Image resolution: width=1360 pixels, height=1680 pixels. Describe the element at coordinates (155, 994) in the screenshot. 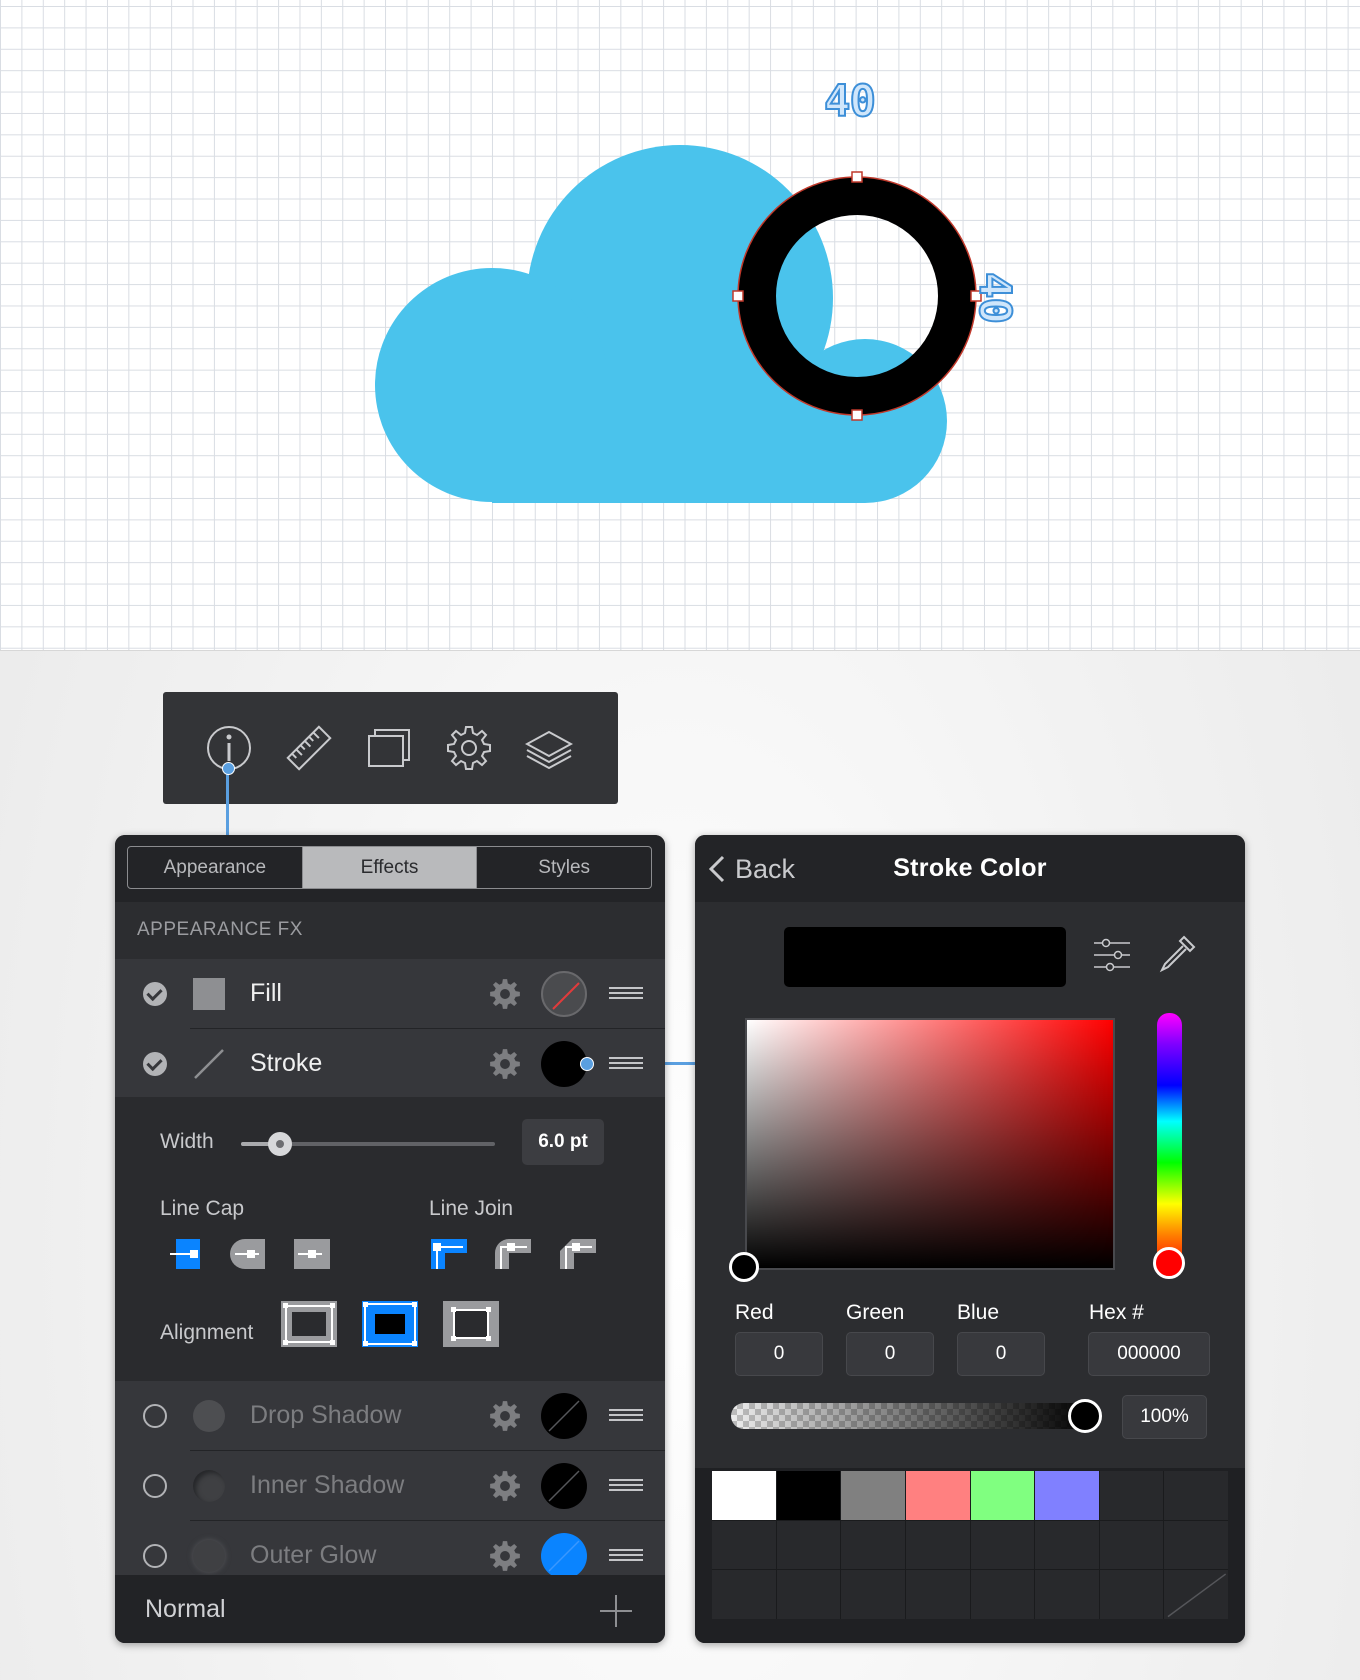

I see `fill-checkbox` at that location.